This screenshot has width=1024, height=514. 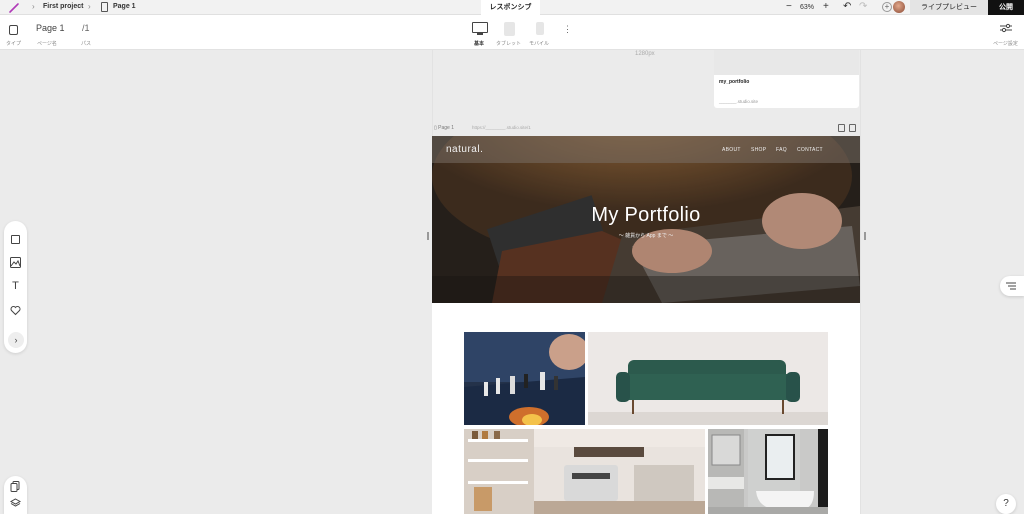 What do you see at coordinates (14, 8) in the screenshot?
I see `studio-logo-icon` at bounding box center [14, 8].